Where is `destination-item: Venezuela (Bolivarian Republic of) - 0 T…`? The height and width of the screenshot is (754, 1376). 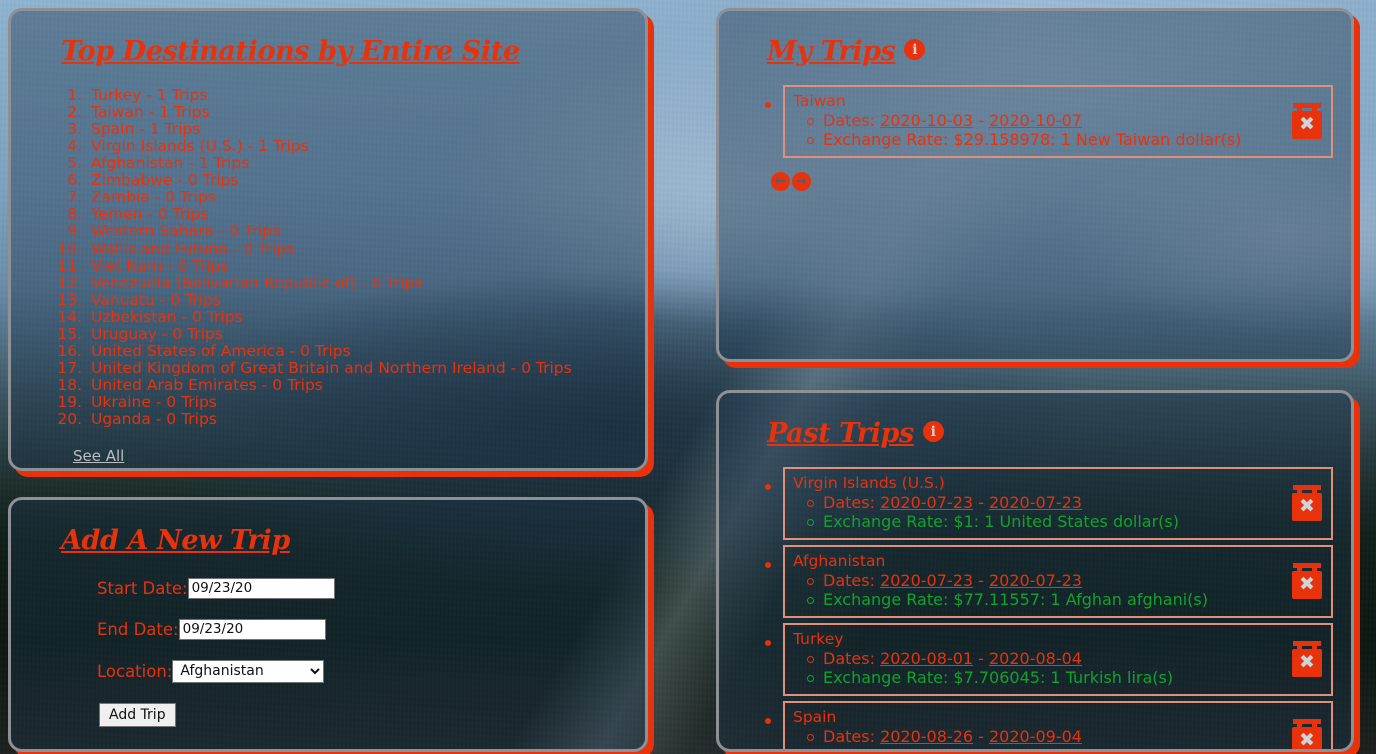 destination-item: Venezuela (Bolivarian Republic of) - 0 T… is located at coordinates (357, 283).